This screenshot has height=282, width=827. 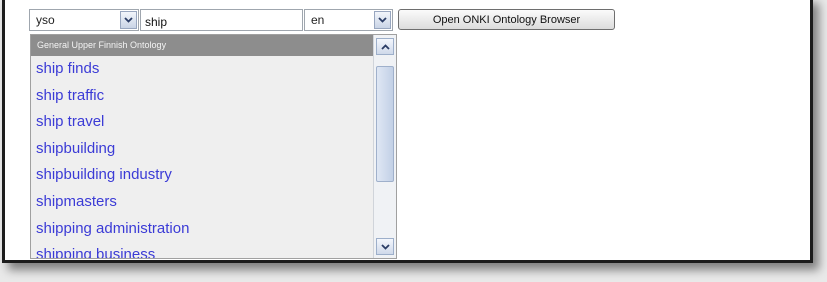 I want to click on suggestion-item: shipbuilding industry, so click(x=202, y=175).